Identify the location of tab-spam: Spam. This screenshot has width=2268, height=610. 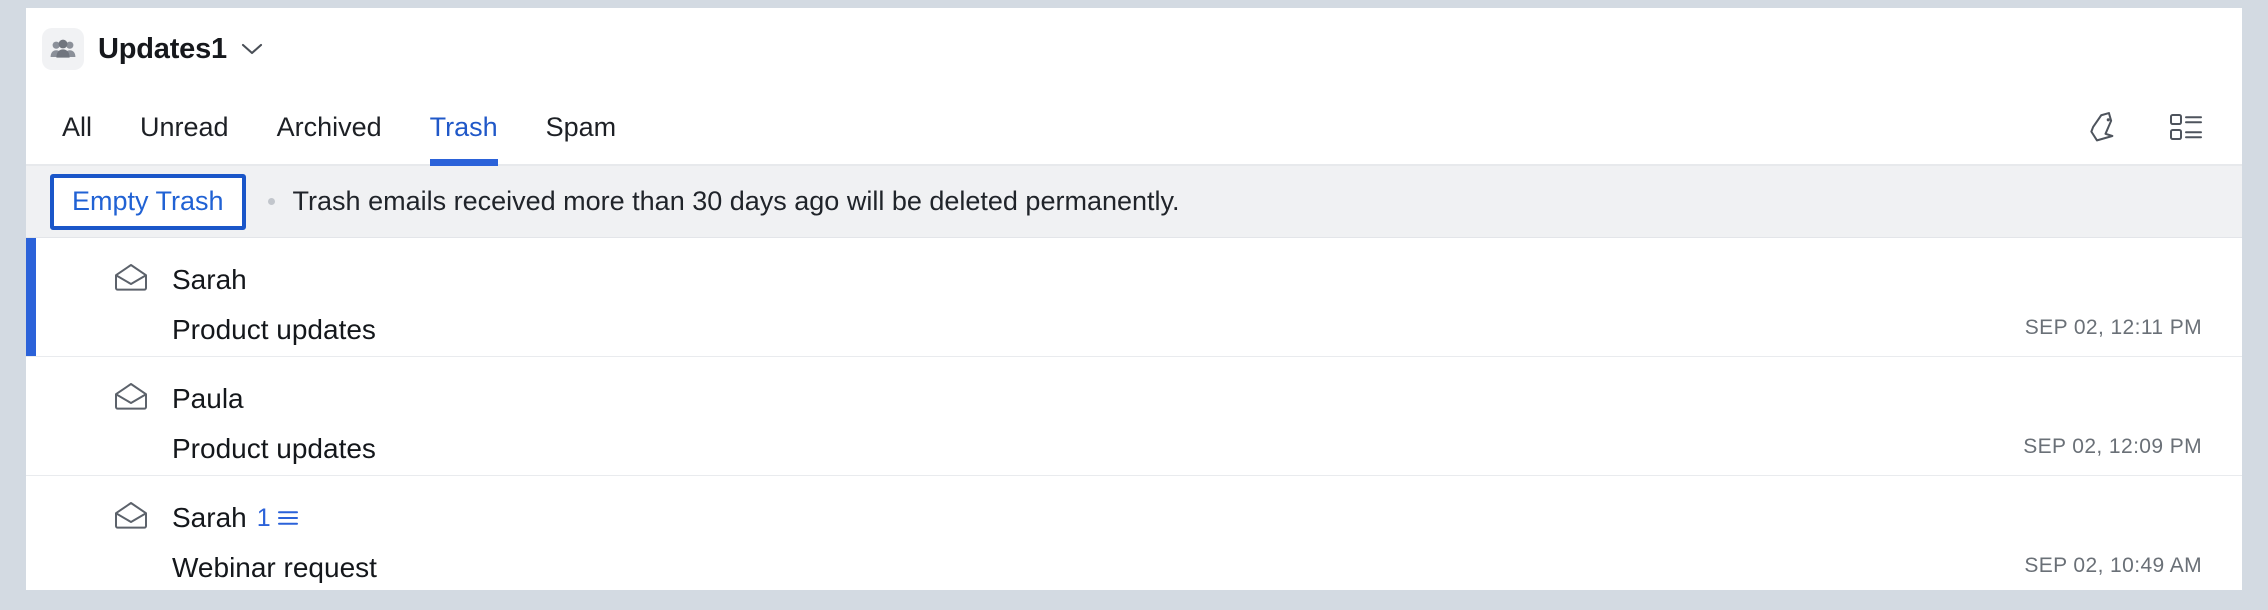
(581, 127).